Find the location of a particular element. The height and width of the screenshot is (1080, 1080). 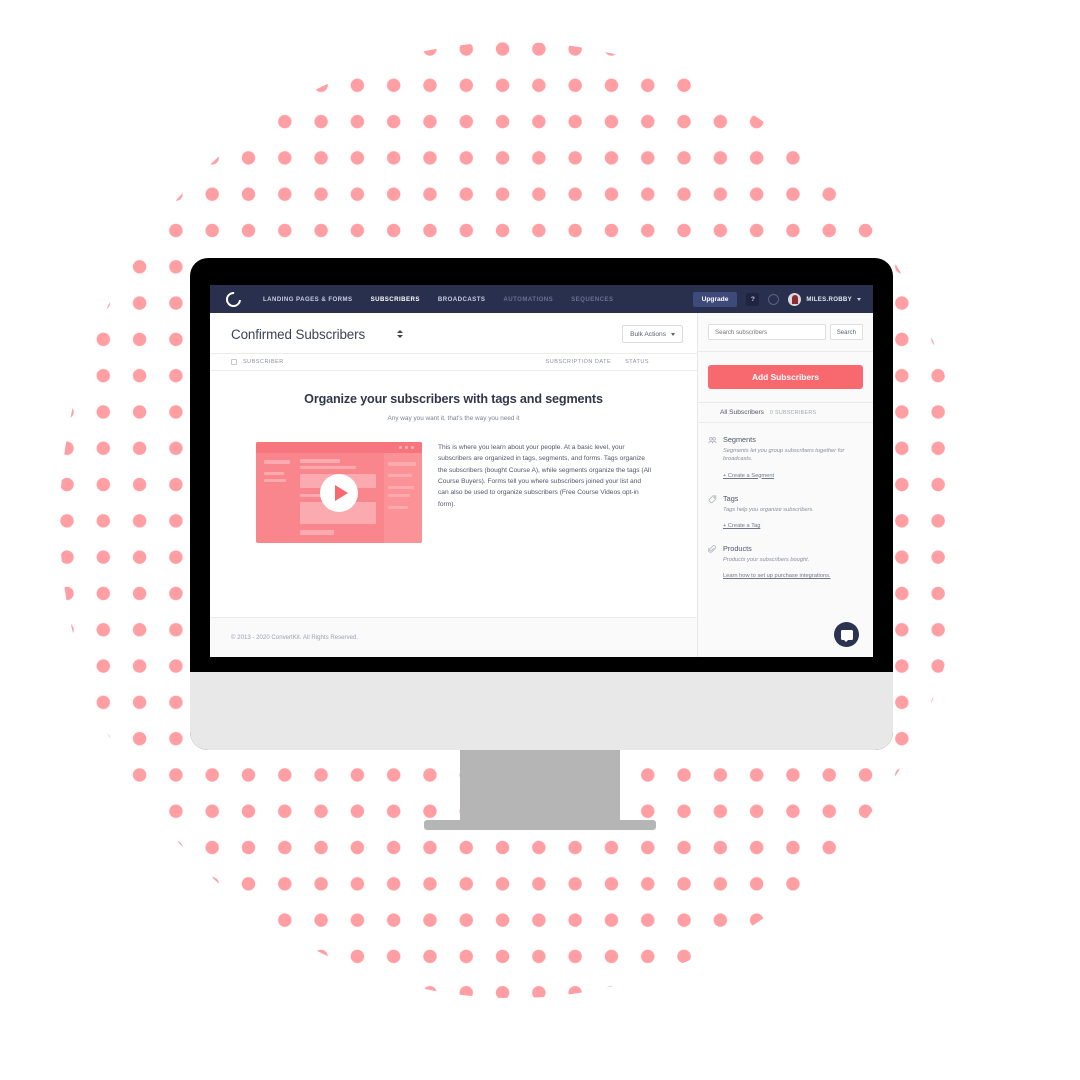

notifications-ring-icon is located at coordinates (774, 299).